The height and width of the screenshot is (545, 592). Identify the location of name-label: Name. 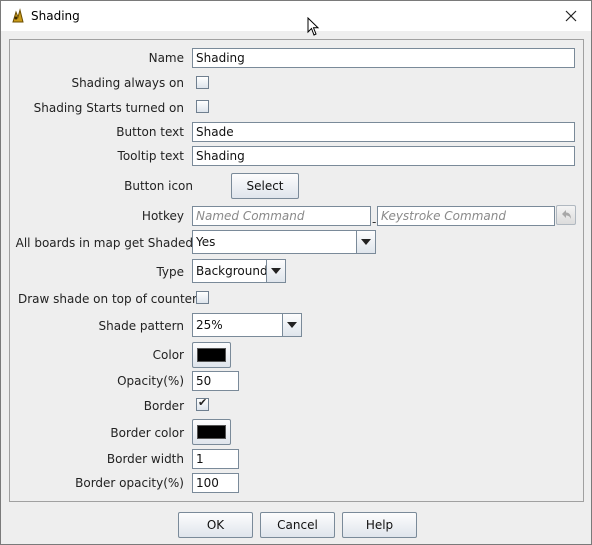
(166, 58).